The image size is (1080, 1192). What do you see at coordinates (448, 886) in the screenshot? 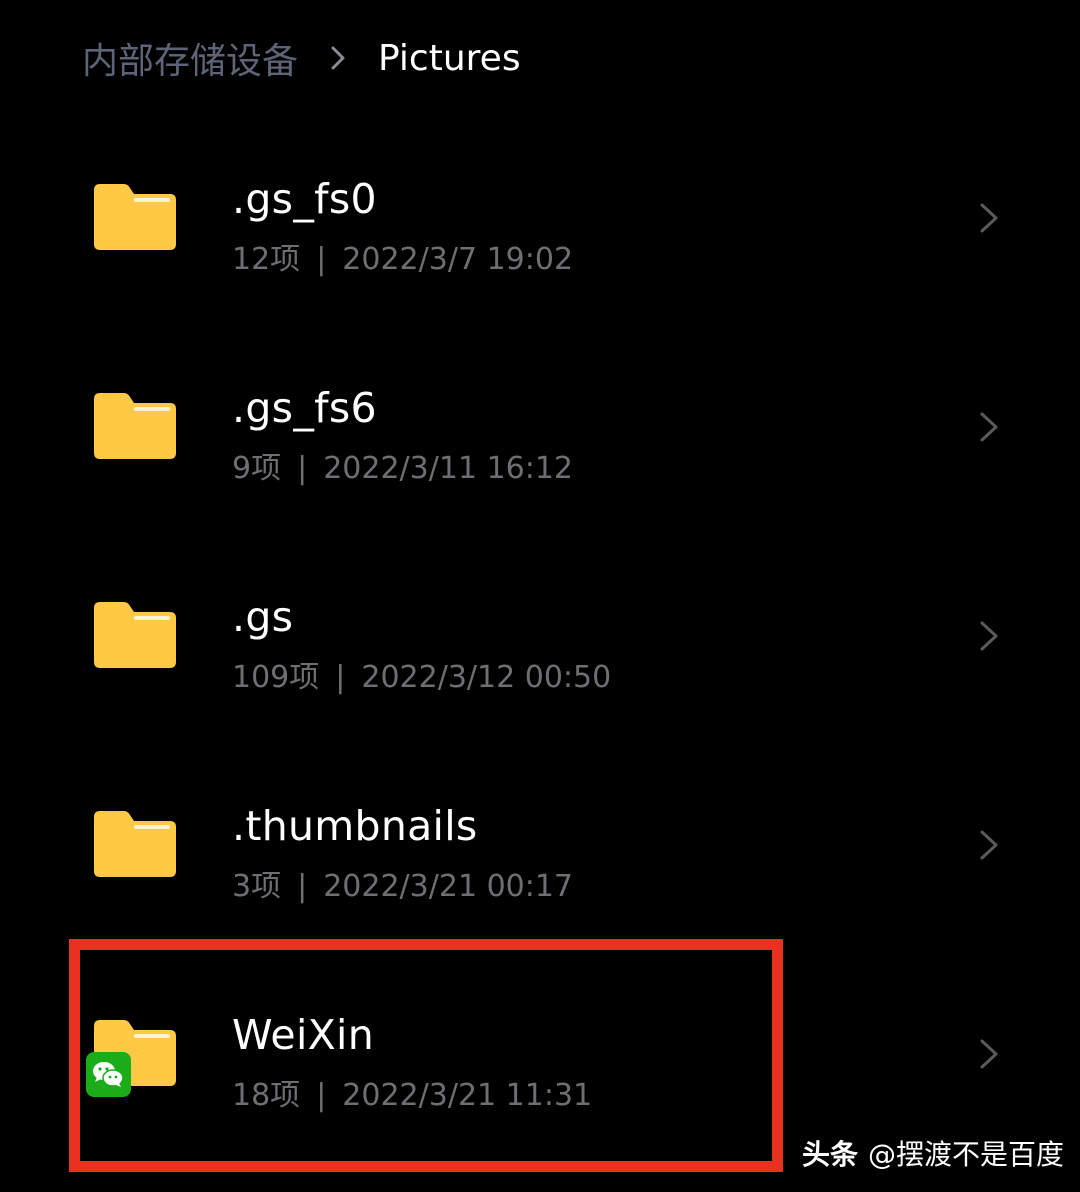
I see `item-date: 2022/3/21 00:17` at bounding box center [448, 886].